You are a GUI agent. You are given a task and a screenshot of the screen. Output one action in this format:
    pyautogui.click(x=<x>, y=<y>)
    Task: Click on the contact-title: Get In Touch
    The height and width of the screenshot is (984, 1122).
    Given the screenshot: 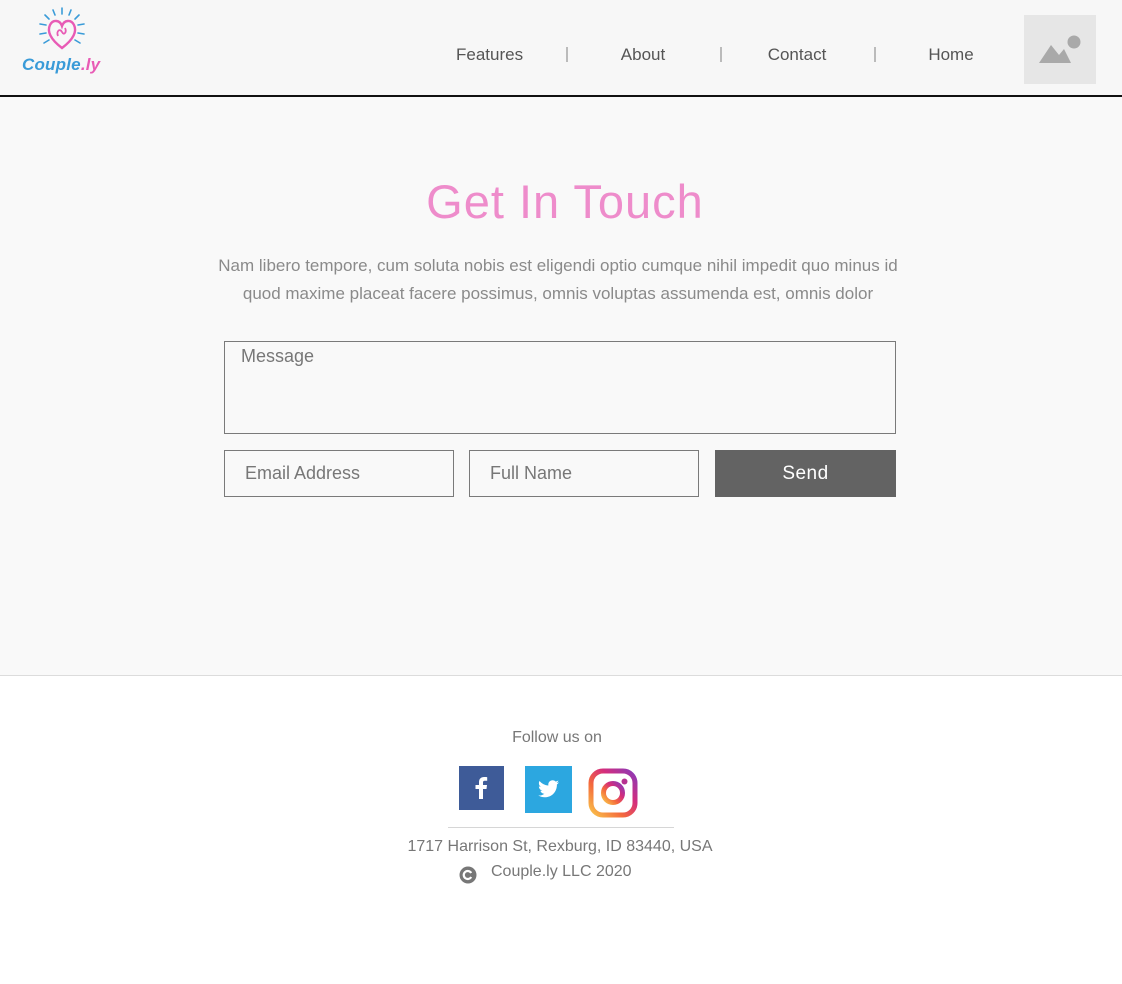 What is the action you would take?
    pyautogui.click(x=565, y=201)
    